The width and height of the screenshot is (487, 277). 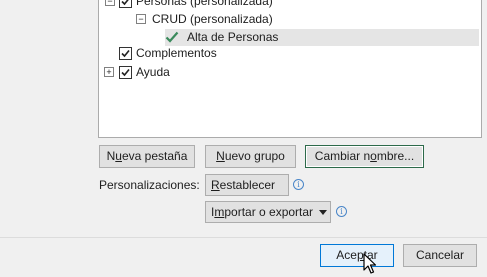 What do you see at coordinates (323, 213) in the screenshot?
I see `chevron-down-icon` at bounding box center [323, 213].